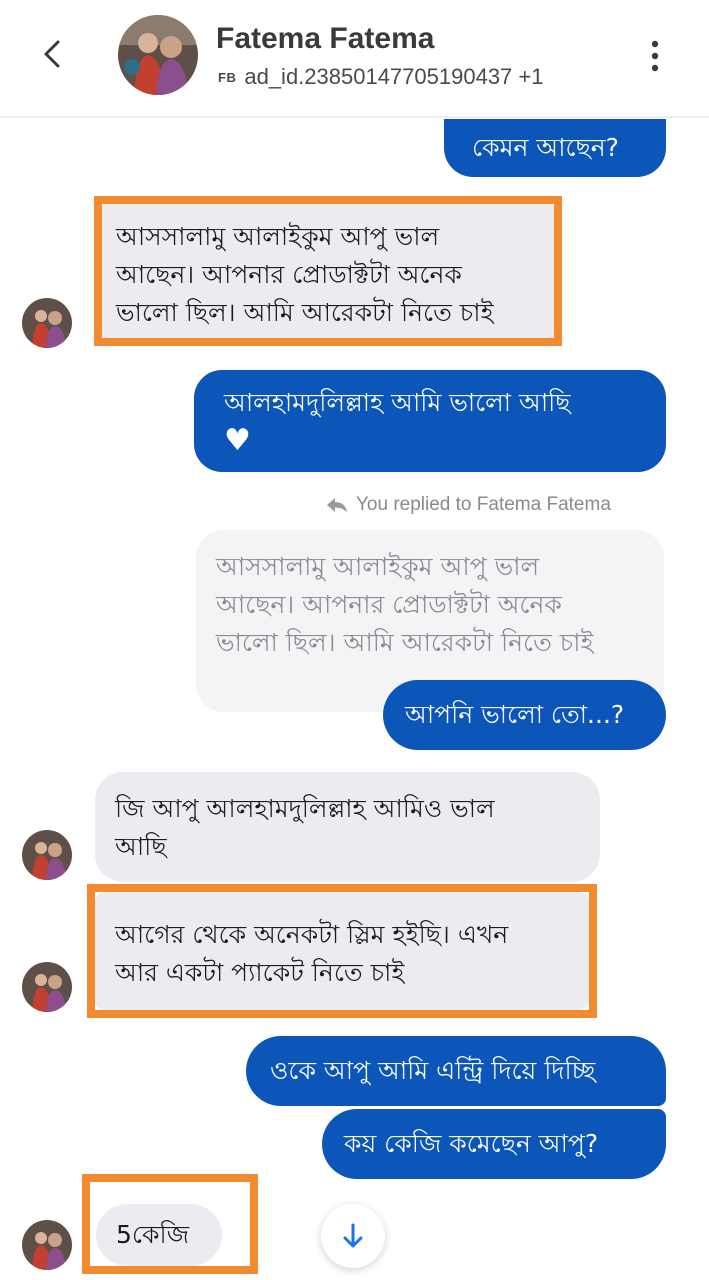  I want to click on outgoing-message: ওকে আপু আমি এন্ট্রি দিয়ে দিচ্ছি, so click(456, 1071).